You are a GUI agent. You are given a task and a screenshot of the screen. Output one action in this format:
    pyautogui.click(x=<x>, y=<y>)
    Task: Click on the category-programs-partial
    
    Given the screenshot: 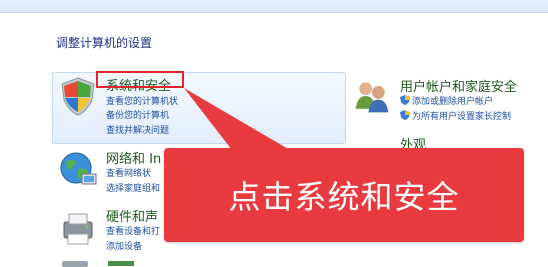 What is the action you would take?
    pyautogui.click(x=152, y=262)
    